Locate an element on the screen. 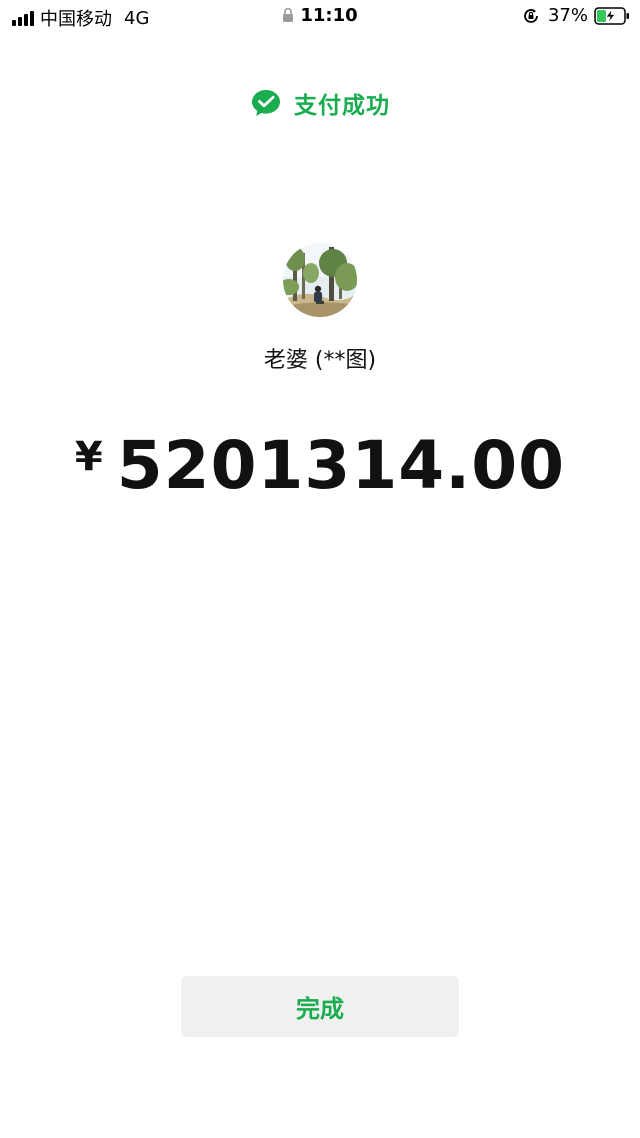 This screenshot has height=1138, width=640. rotation-lock-icon is located at coordinates (531, 15).